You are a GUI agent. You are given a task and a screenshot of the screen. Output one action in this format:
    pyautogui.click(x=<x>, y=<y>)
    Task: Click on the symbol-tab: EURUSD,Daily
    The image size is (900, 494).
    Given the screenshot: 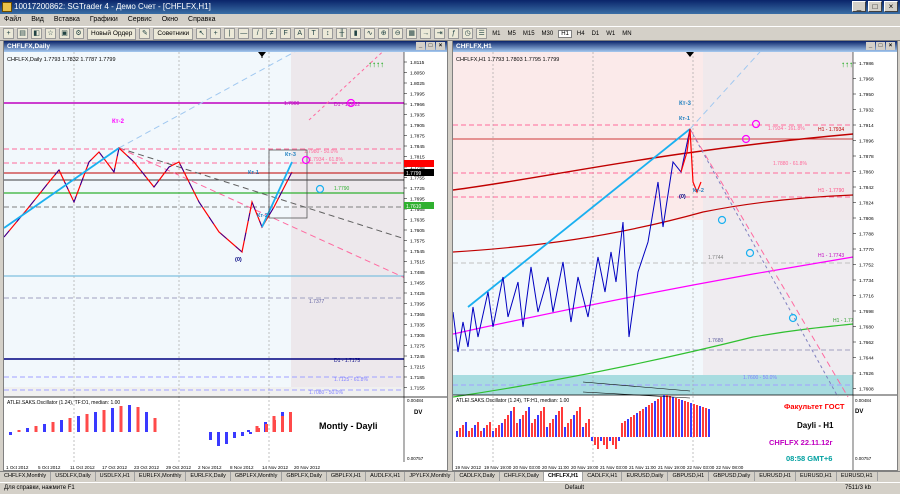 What is the action you would take?
    pyautogui.click(x=645, y=476)
    